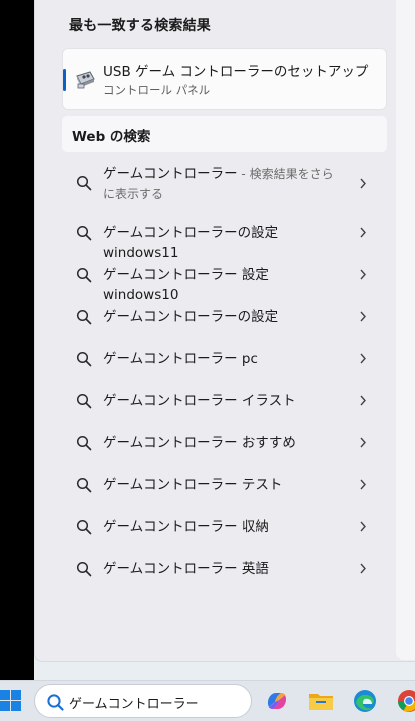  I want to click on windows-start-icon, so click(11, 701).